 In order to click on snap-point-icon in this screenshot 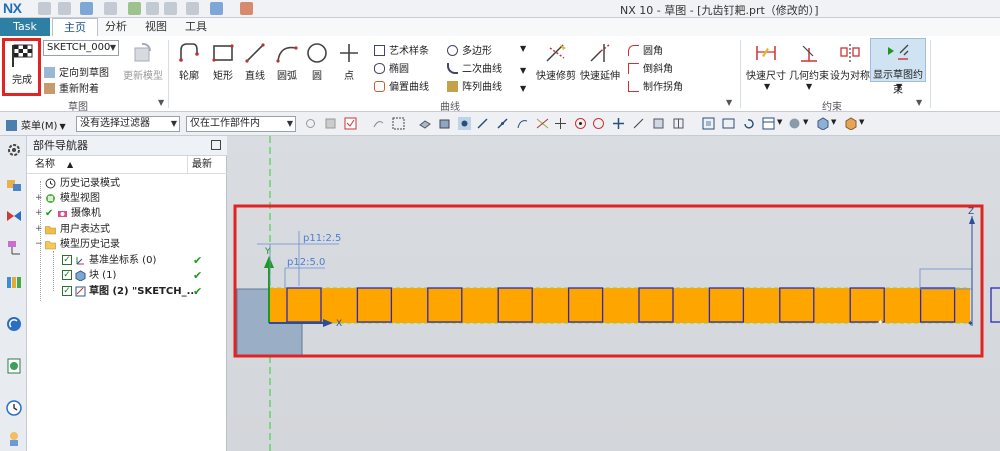, I will do `click(464, 123)`.